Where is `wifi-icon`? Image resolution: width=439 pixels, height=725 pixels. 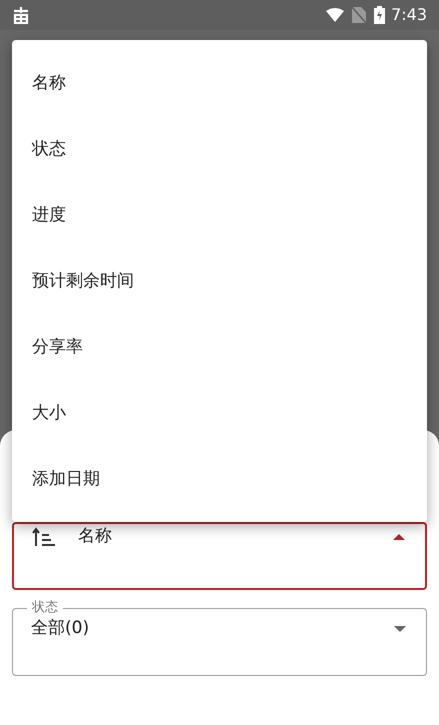
wifi-icon is located at coordinates (335, 15).